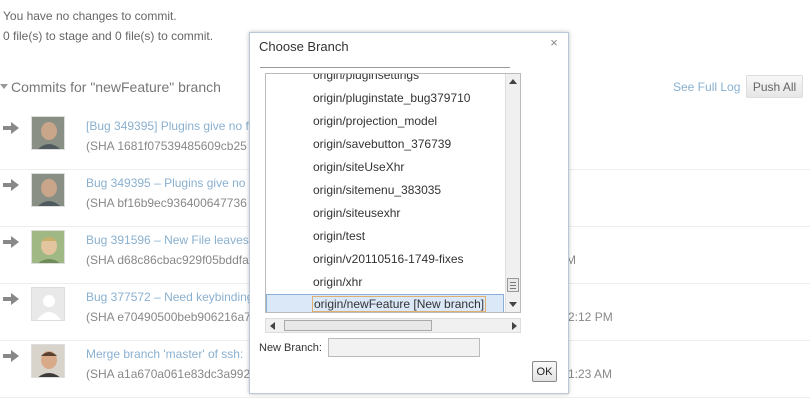  I want to click on branch-label: origin/siteUseXhr, so click(359, 167).